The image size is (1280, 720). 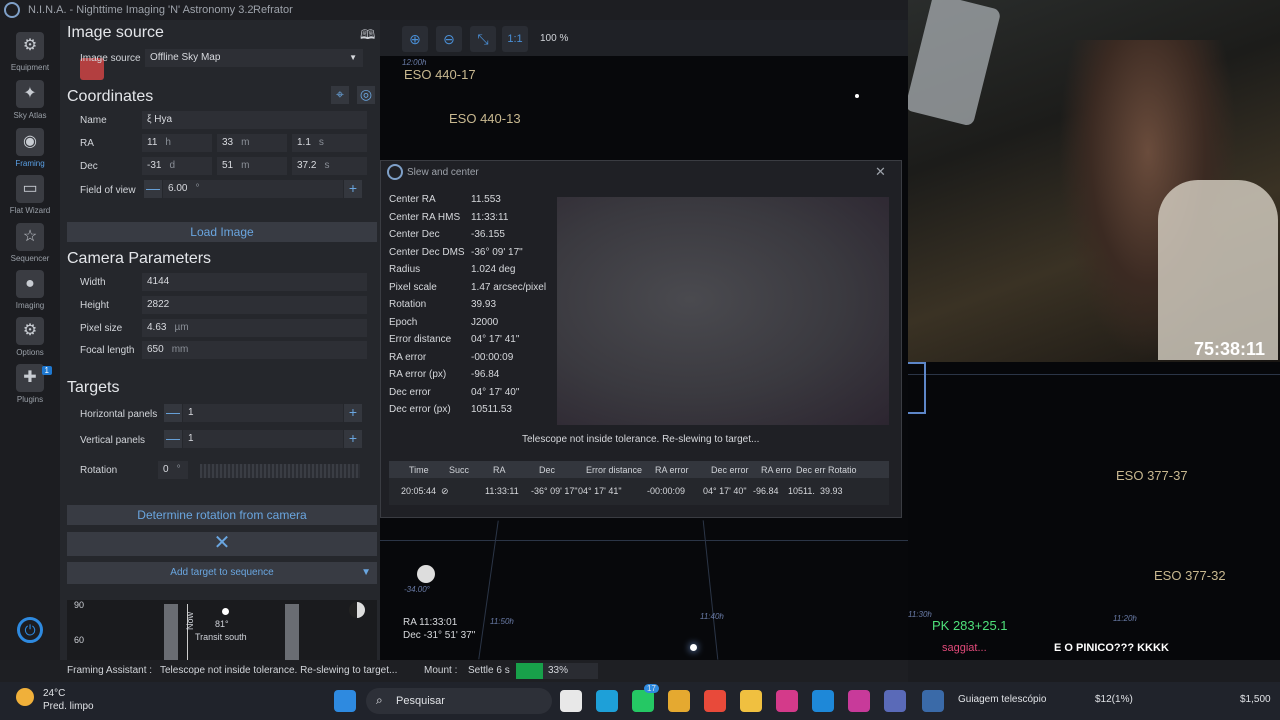 What do you see at coordinates (173, 413) in the screenshot?
I see `hpanels-decrease-button: —` at bounding box center [173, 413].